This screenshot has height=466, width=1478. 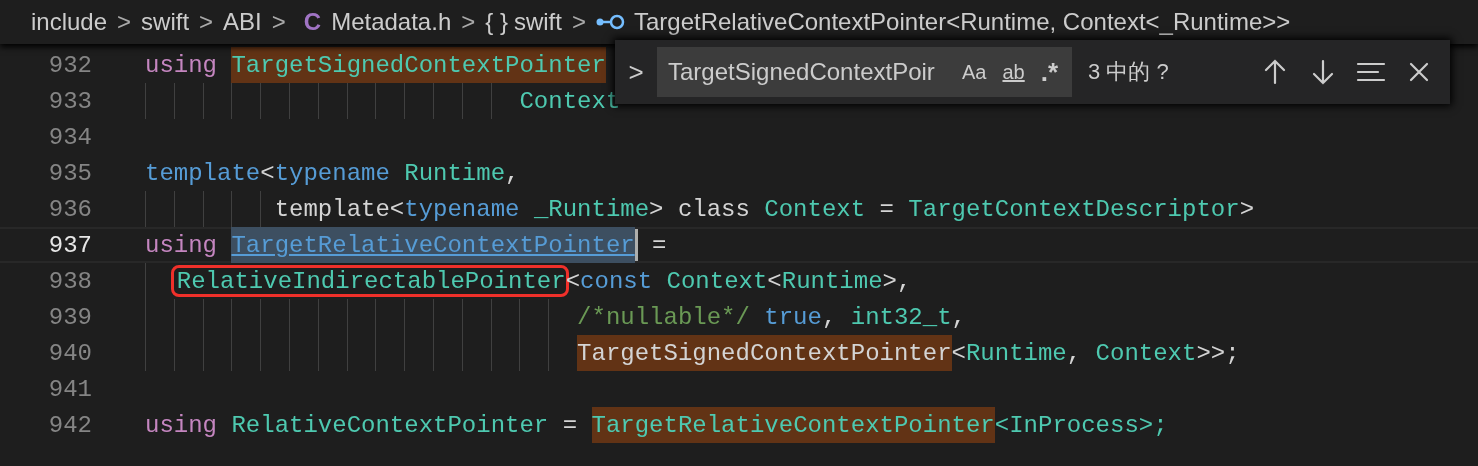 What do you see at coordinates (1049, 72) in the screenshot?
I see `regex-toggle: .*` at bounding box center [1049, 72].